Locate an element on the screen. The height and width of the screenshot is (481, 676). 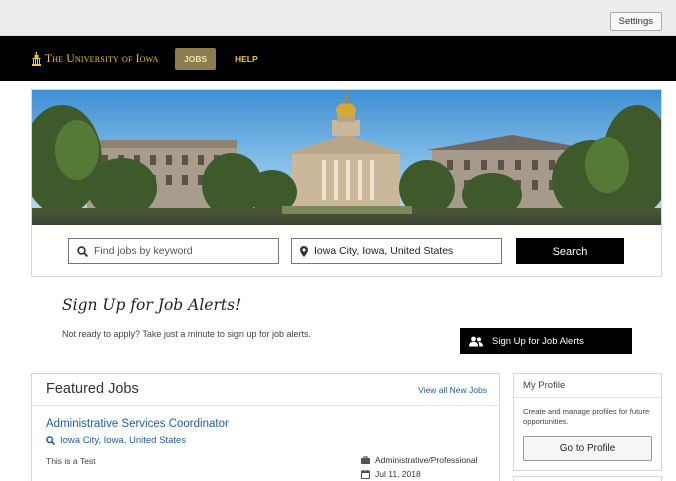
top-bar: Settings is located at coordinates (338, 18).